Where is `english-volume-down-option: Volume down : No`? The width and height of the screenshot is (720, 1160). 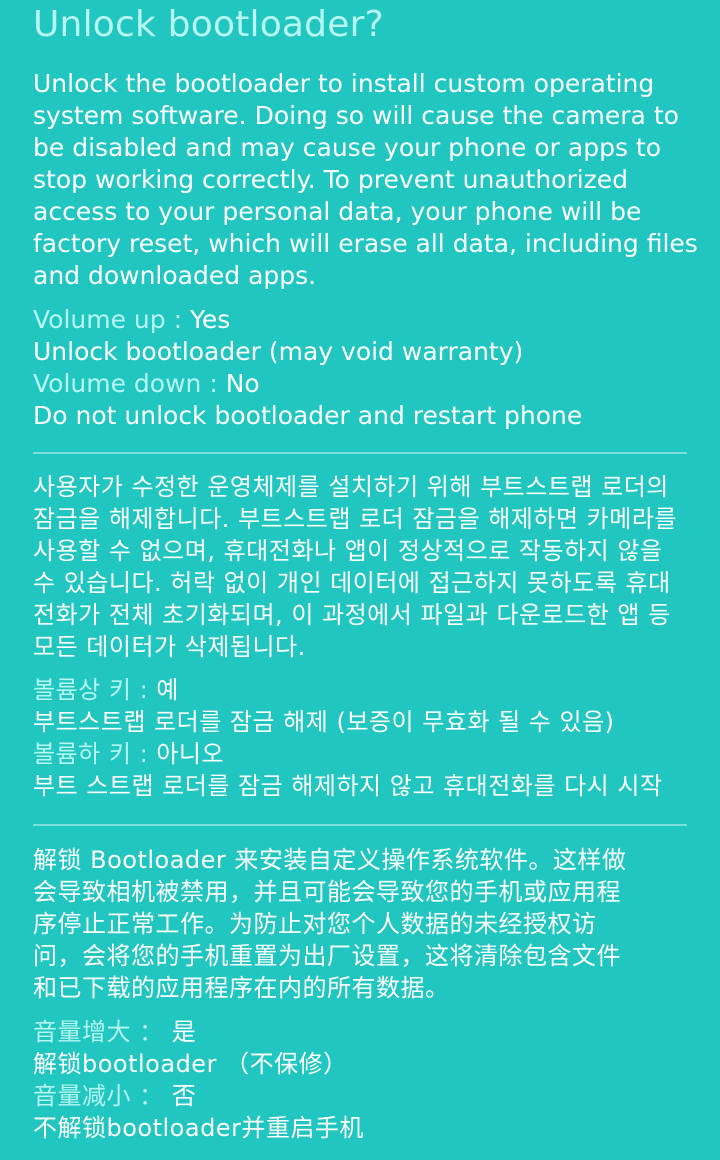 english-volume-down-option: Volume down : No is located at coordinates (146, 384).